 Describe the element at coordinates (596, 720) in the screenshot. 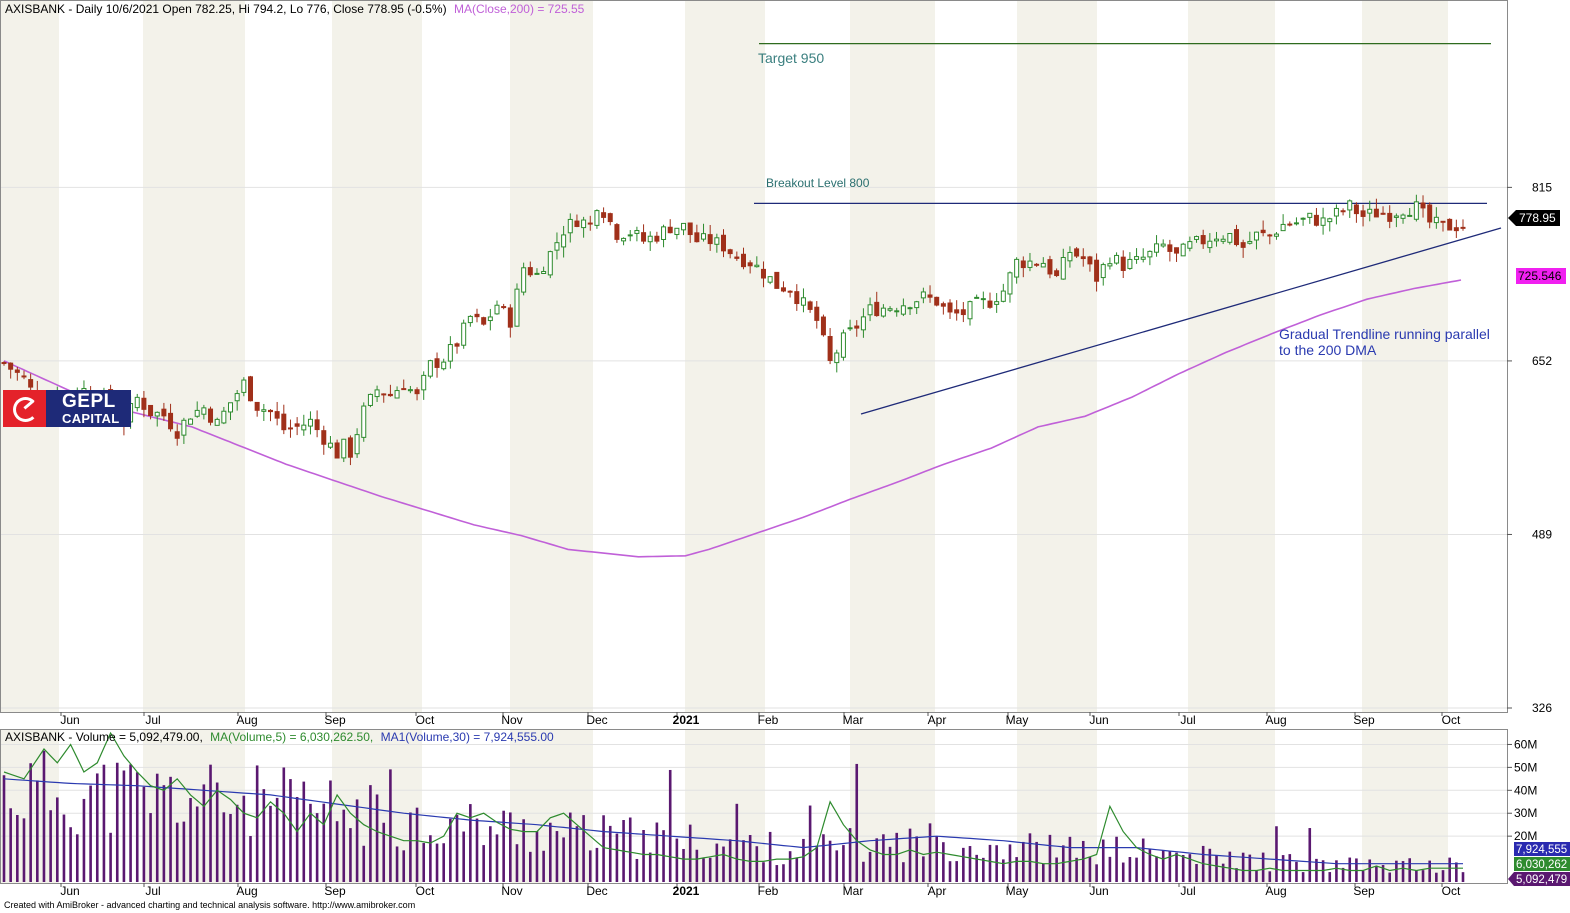

I see `x-tick-label: Dec` at that location.